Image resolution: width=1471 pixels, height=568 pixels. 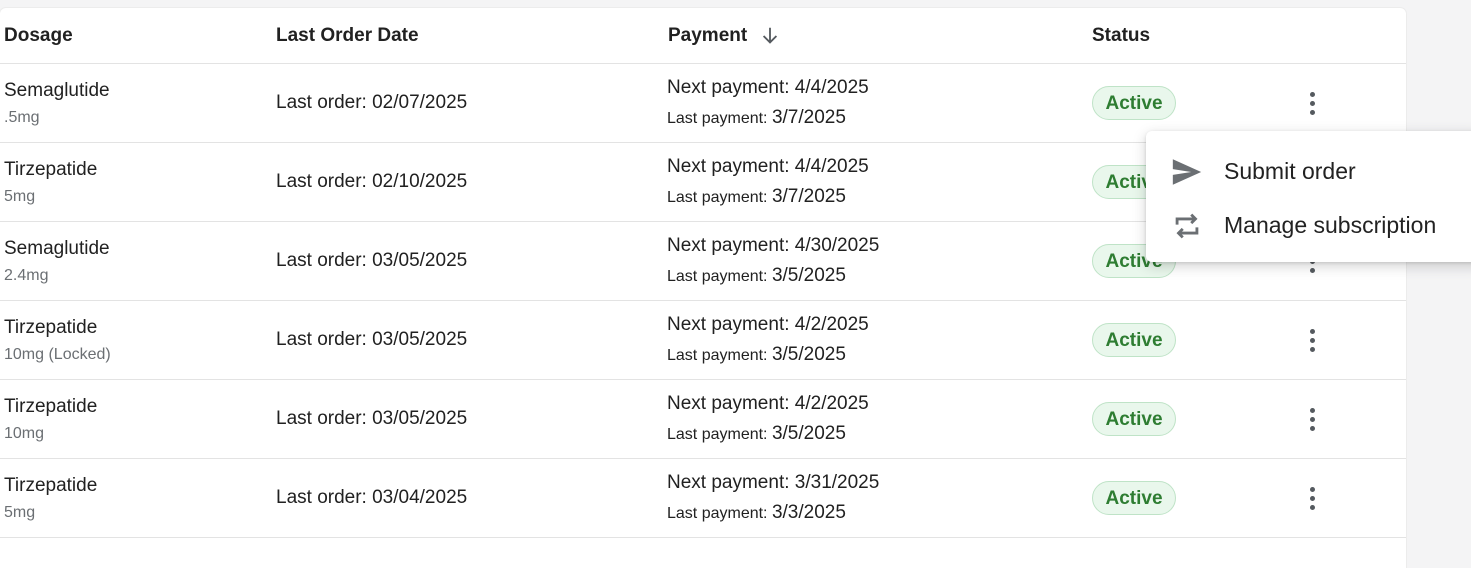 I want to click on next-payment: Next payment: 3/31/2025, so click(x=773, y=482).